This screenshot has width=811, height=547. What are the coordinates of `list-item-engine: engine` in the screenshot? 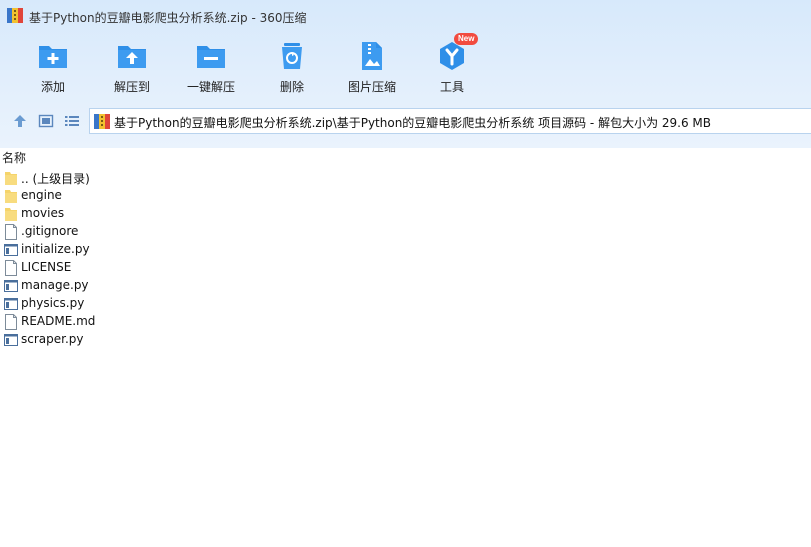 It's located at (405, 196).